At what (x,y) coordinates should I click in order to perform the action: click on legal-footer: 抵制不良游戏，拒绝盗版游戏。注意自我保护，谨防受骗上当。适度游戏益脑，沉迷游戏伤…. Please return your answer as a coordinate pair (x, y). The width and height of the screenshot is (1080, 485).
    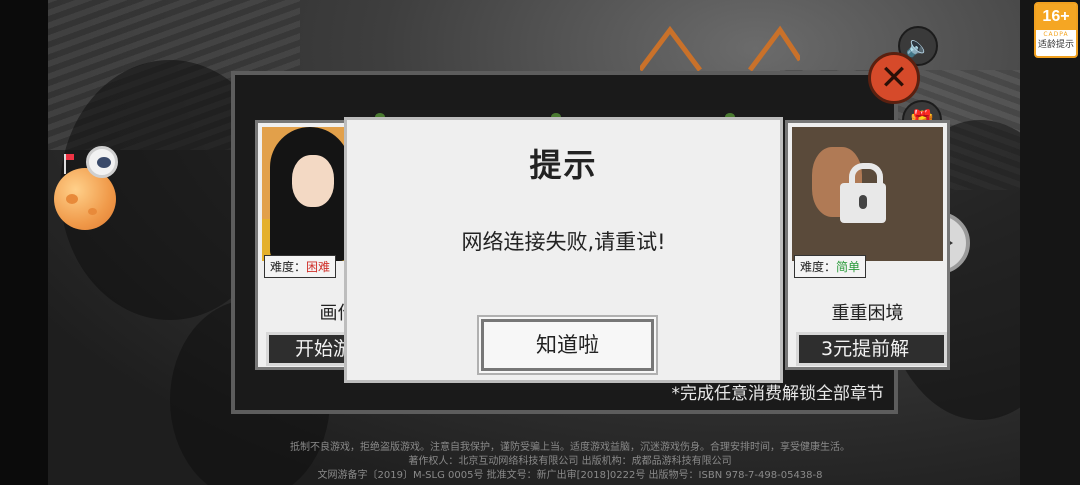
    Looking at the image, I should click on (570, 462).